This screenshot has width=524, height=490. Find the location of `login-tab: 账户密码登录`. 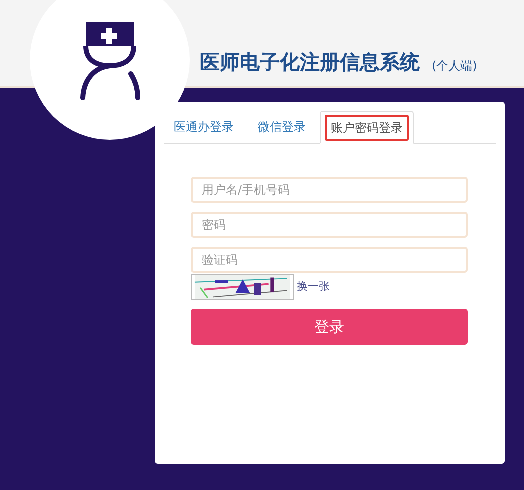

login-tab: 账户密码登录 is located at coordinates (367, 127).